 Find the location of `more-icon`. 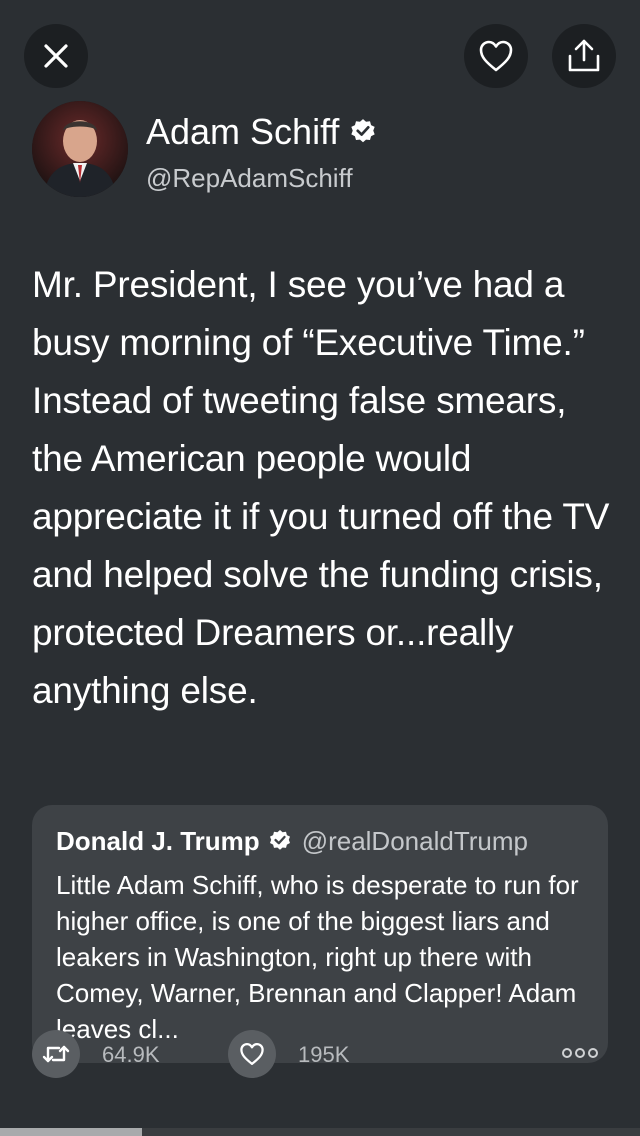

more-icon is located at coordinates (580, 1053).